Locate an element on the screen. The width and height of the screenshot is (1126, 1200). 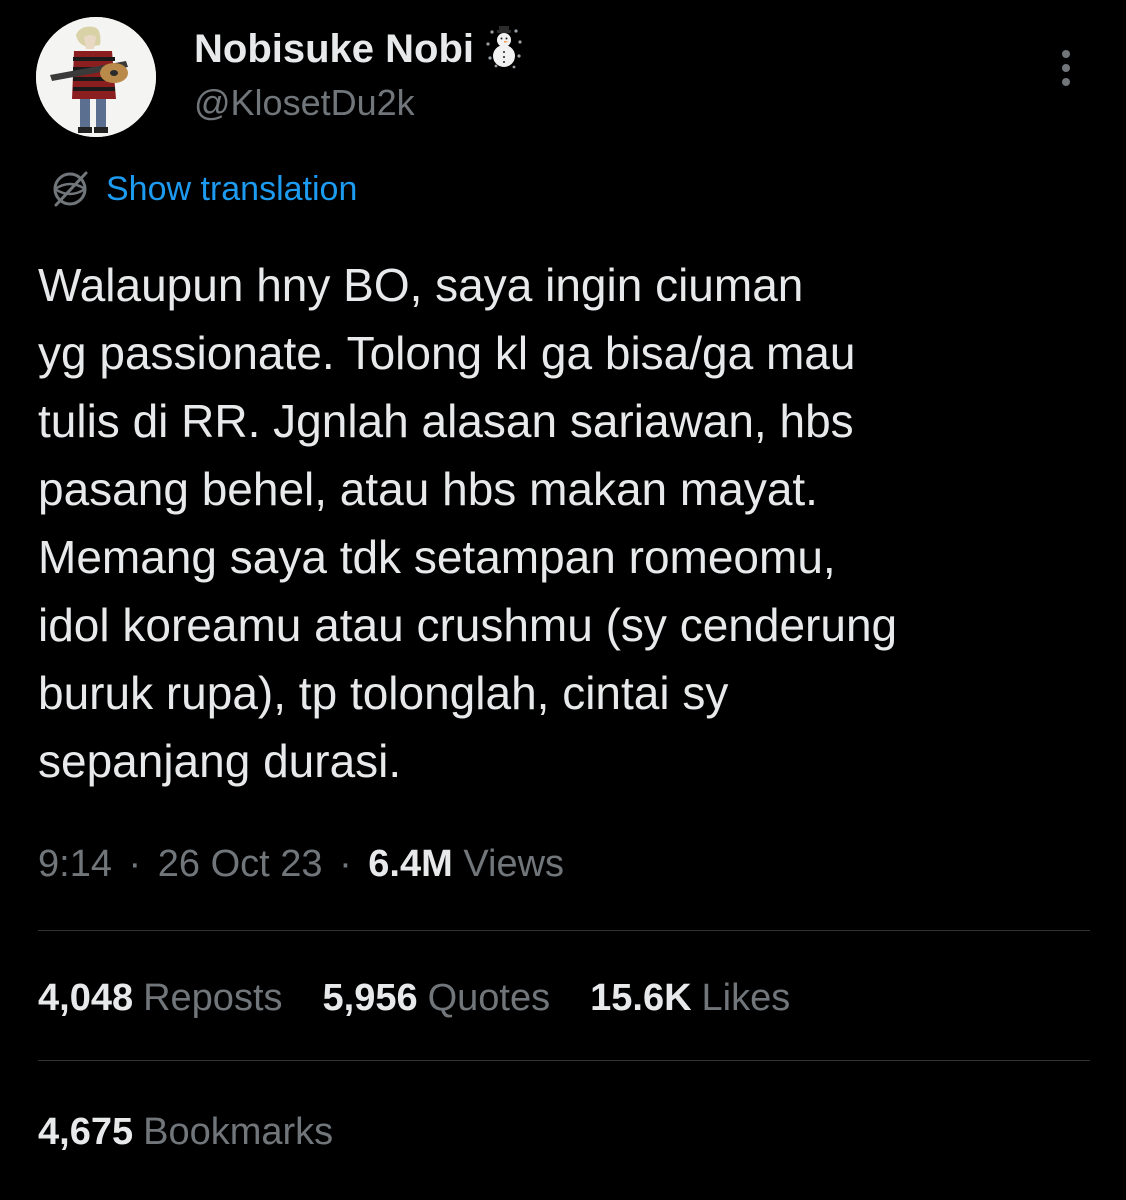
reposts-stat: 4,048 Reposts is located at coordinates (160, 998).